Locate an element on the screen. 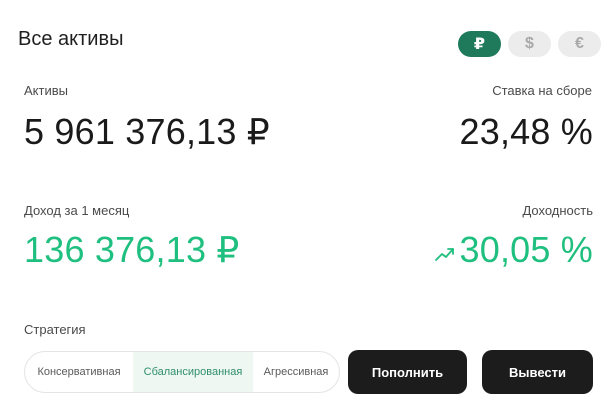 The width and height of the screenshot is (607, 404). trend-up-icon is located at coordinates (444, 254).